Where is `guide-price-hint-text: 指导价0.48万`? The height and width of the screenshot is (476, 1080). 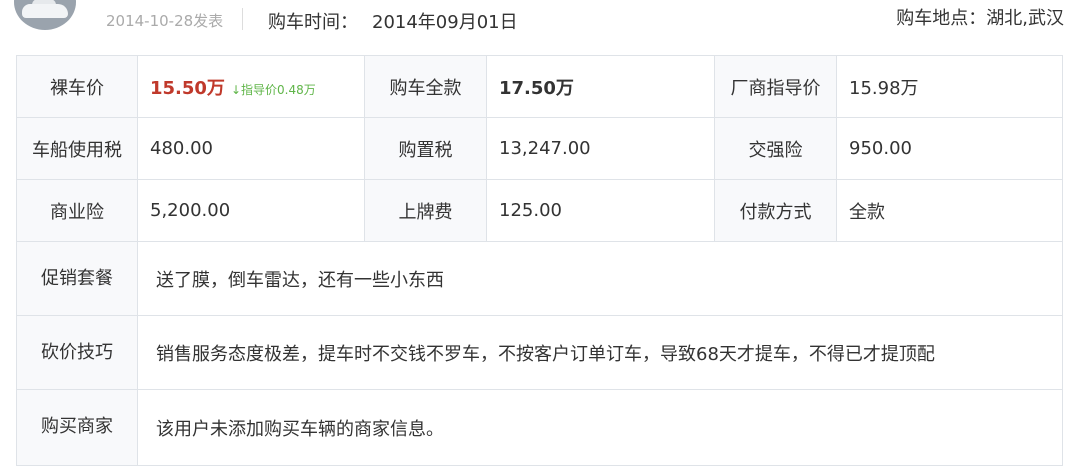
guide-price-hint-text: 指导价0.48万 is located at coordinates (278, 89).